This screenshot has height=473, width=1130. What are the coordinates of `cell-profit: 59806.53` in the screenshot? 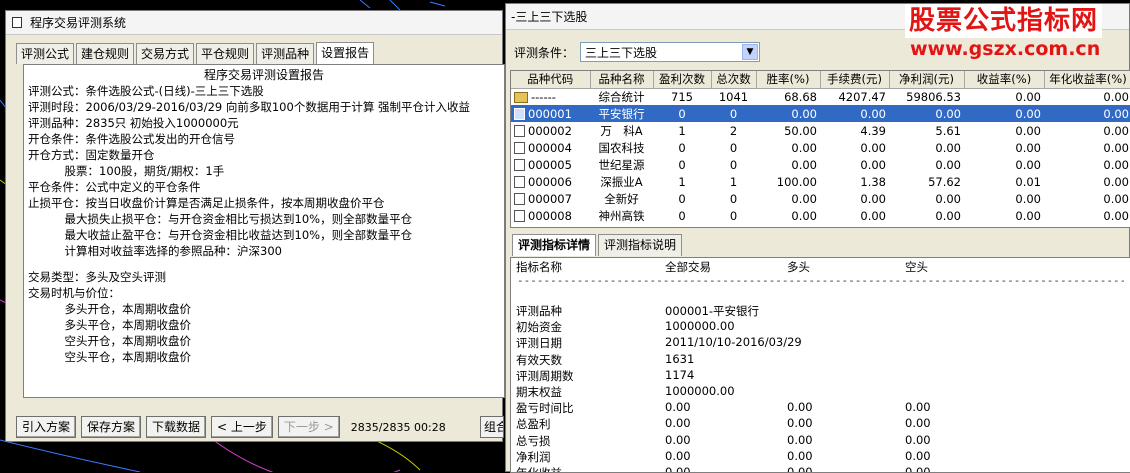 It's located at (933, 96).